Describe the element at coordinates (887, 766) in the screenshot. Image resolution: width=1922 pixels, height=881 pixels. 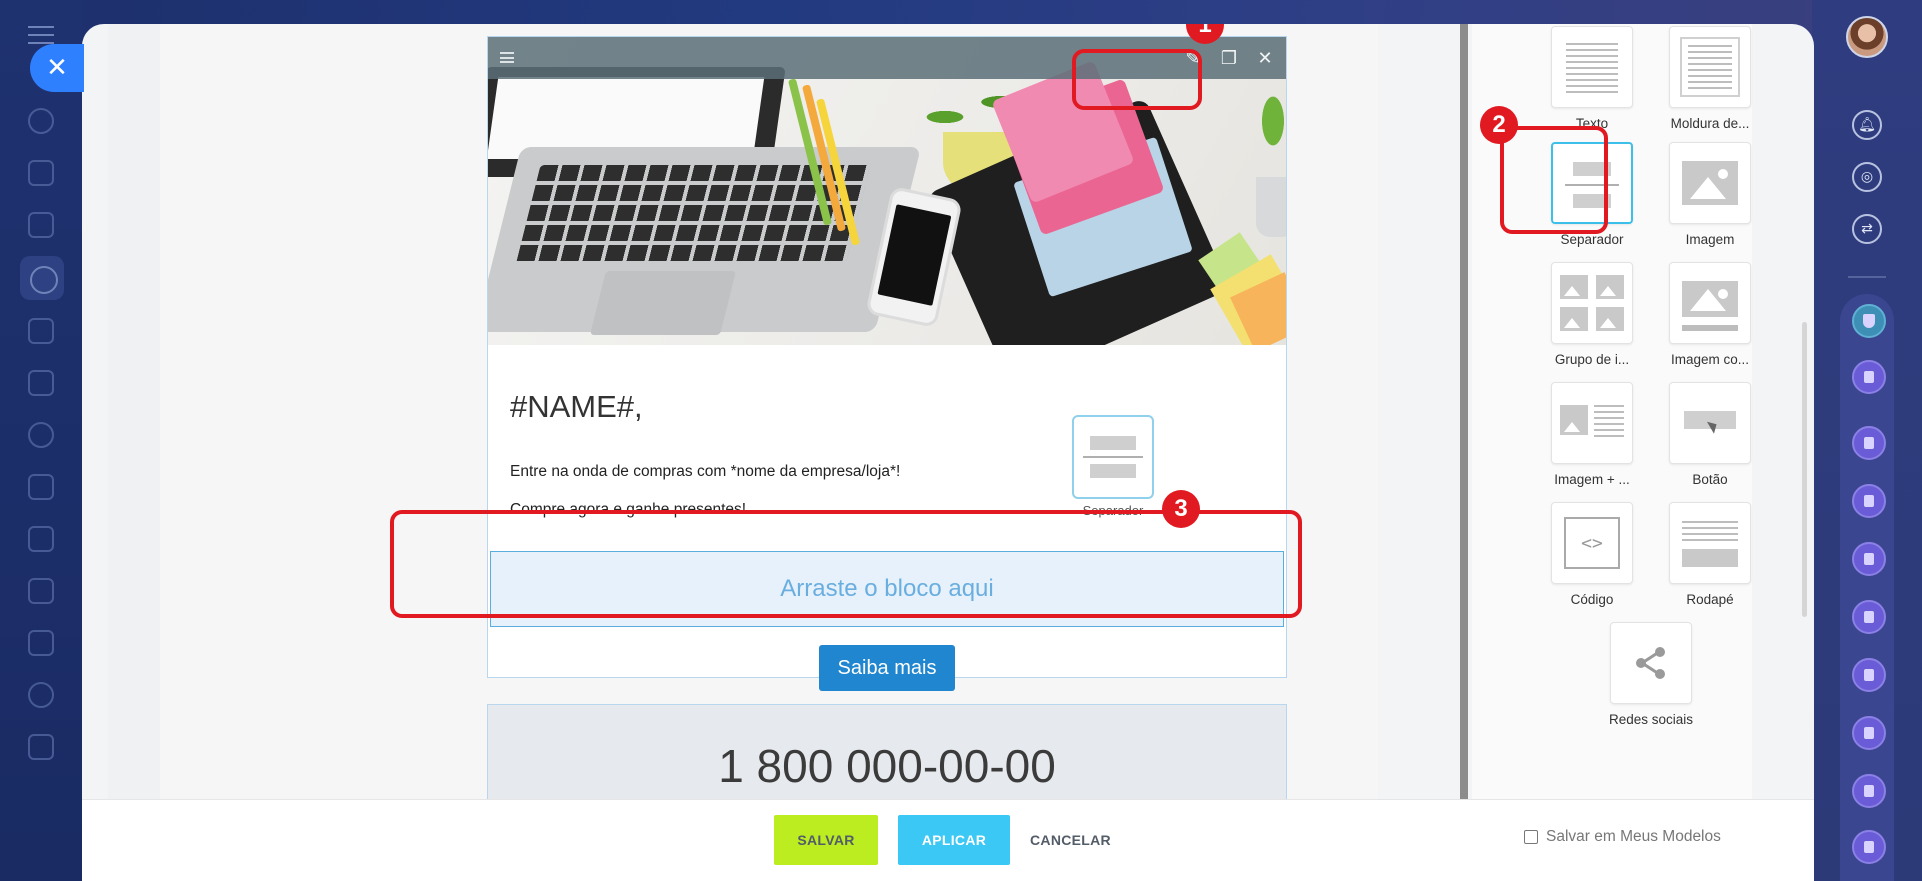
I see `phone-number: 1 800 000-00-00` at that location.